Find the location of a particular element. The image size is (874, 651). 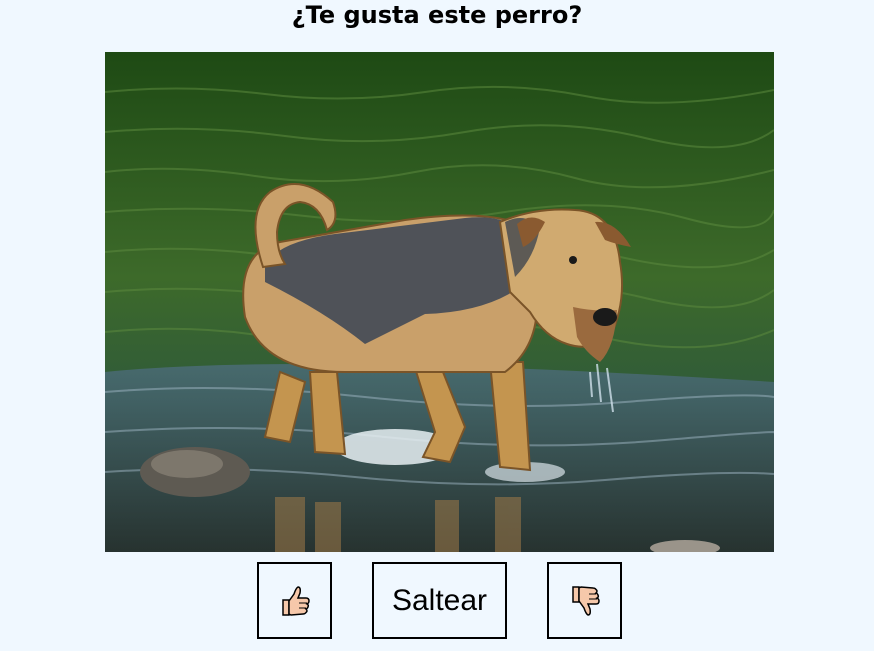

thumbs-up-icon is located at coordinates (295, 601).